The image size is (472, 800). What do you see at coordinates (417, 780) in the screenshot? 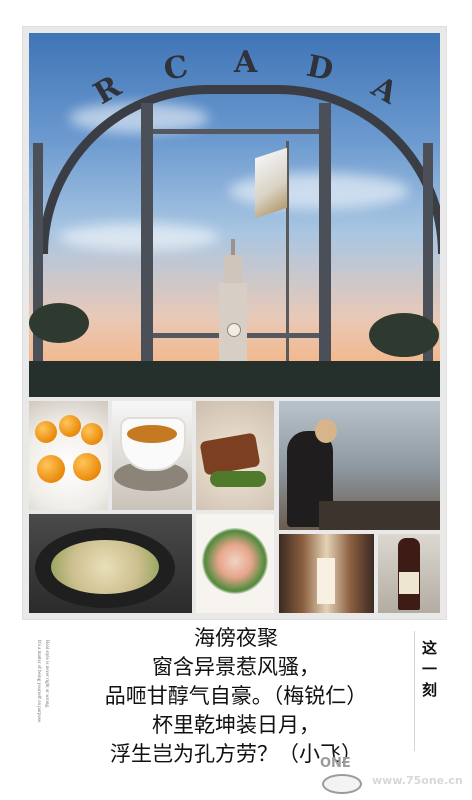
I see `watermark-url: www.75one.cn` at bounding box center [417, 780].